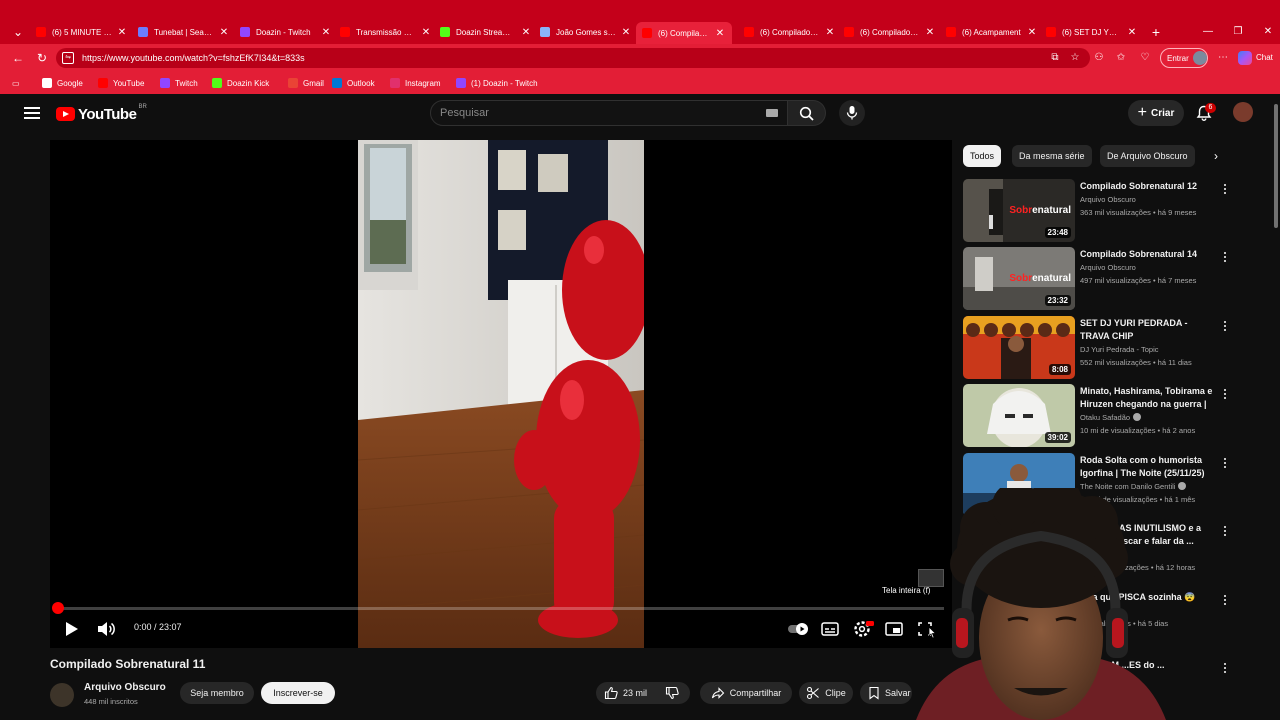 The height and width of the screenshot is (720, 1280). I want to click on like-count: 23 mil, so click(635, 693).